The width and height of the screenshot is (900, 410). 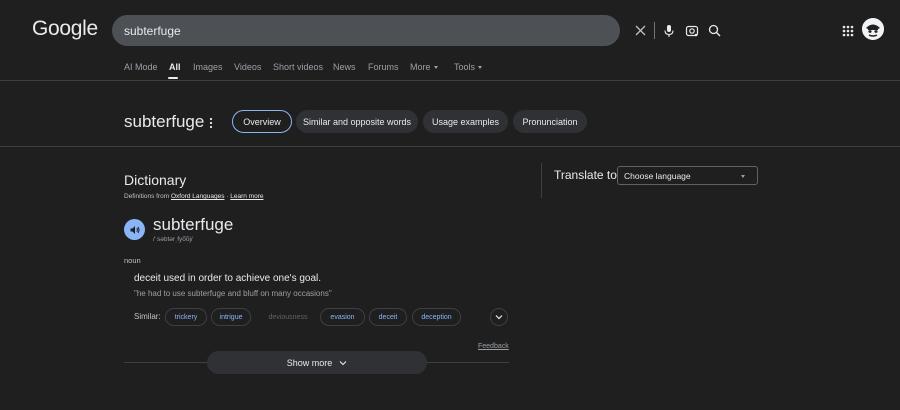 I want to click on tab-news: News, so click(x=344, y=67).